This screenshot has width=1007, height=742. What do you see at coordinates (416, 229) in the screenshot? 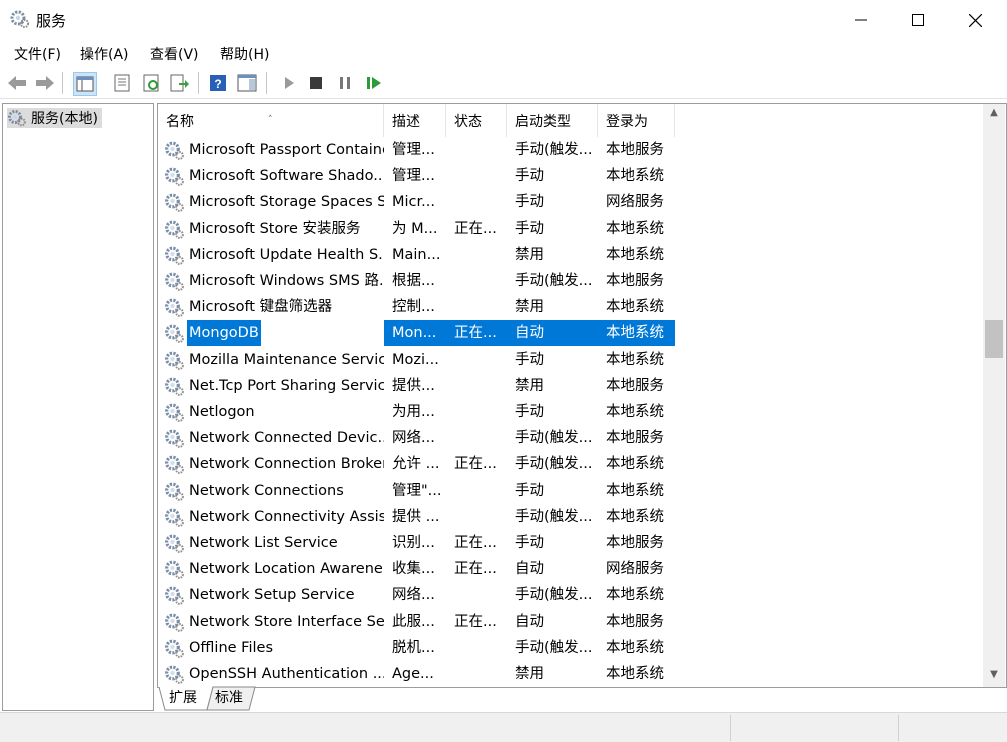
I see `table-row: Microsoft Store 安装服务 为 M... 正在... 手动 本地系统` at bounding box center [416, 229].